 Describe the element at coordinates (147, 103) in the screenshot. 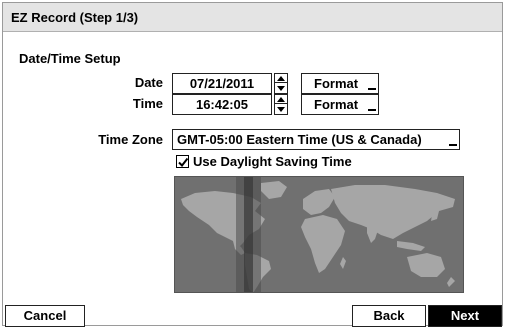

I see `time-label: Time` at that location.